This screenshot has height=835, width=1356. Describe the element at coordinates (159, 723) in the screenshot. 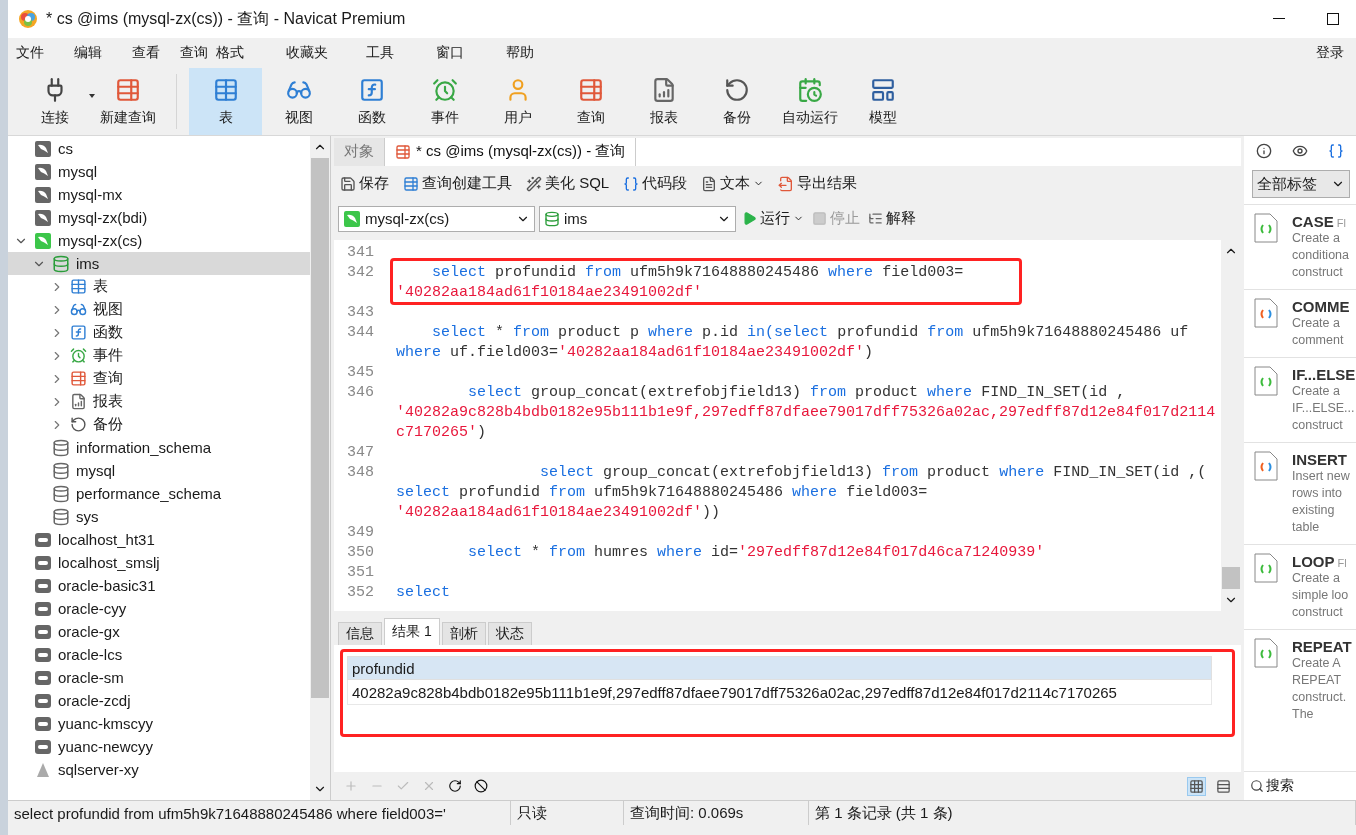

I see `tree-item: yuanc-kmscyy` at that location.